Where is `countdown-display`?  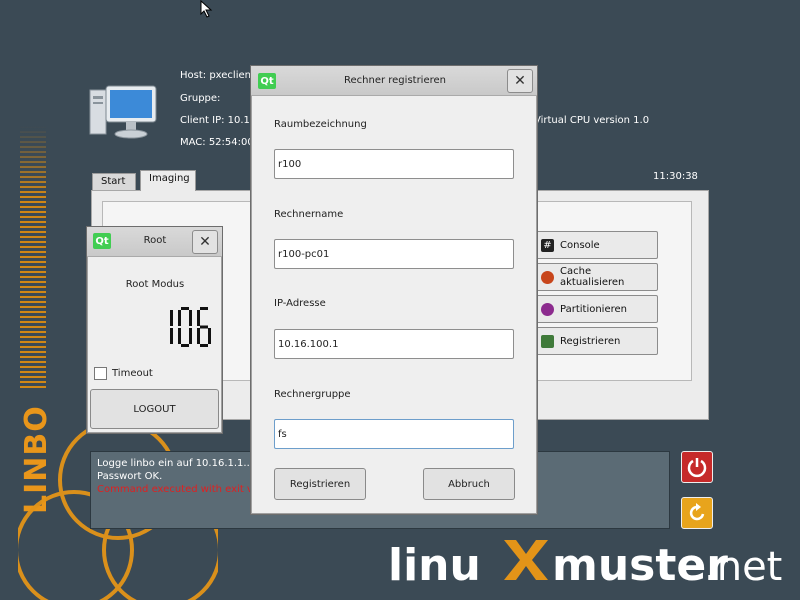 countdown-display is located at coordinates (190, 327).